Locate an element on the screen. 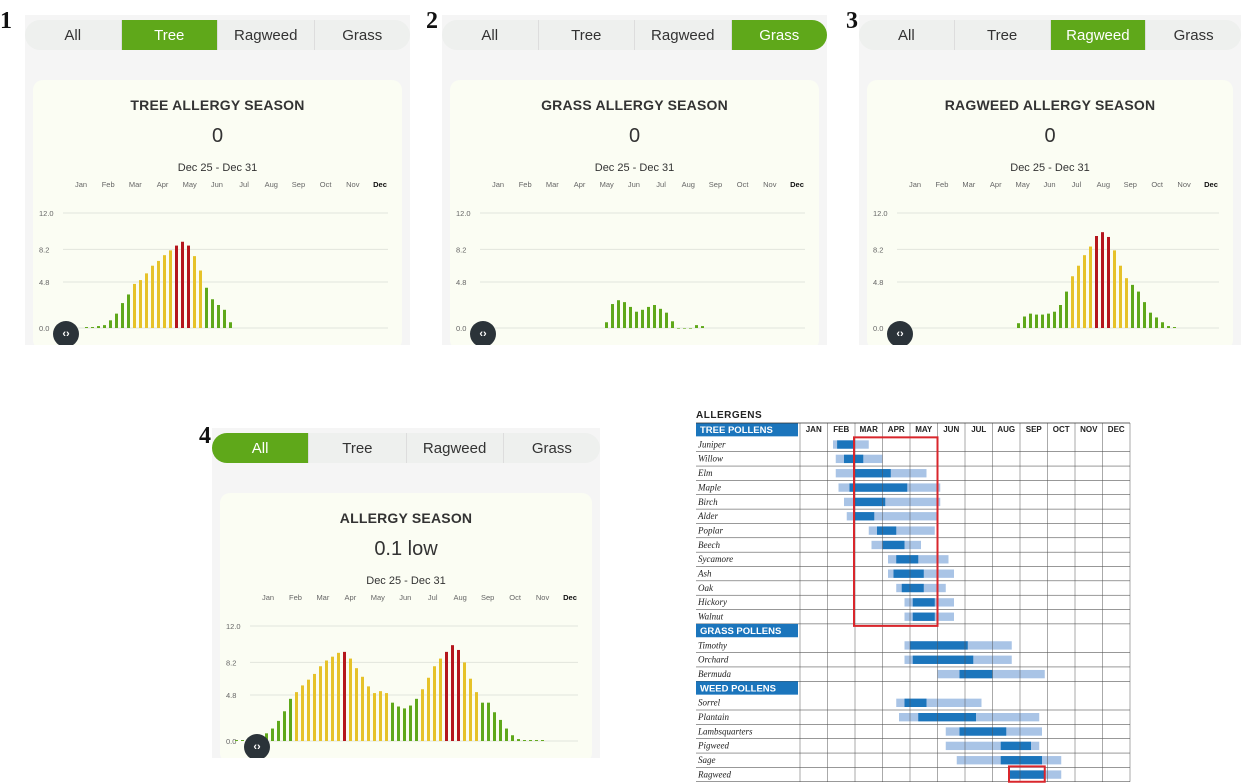 Image resolution: width=1241 pixels, height=783 pixels. allergen-month: MAY is located at coordinates (924, 429).